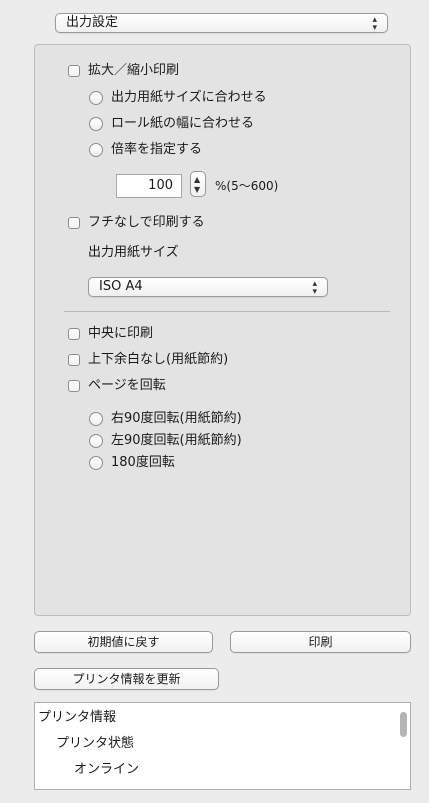  Describe the element at coordinates (126, 679) in the screenshot. I see `update-printer-info-button: プリンタ情報を更新` at that location.